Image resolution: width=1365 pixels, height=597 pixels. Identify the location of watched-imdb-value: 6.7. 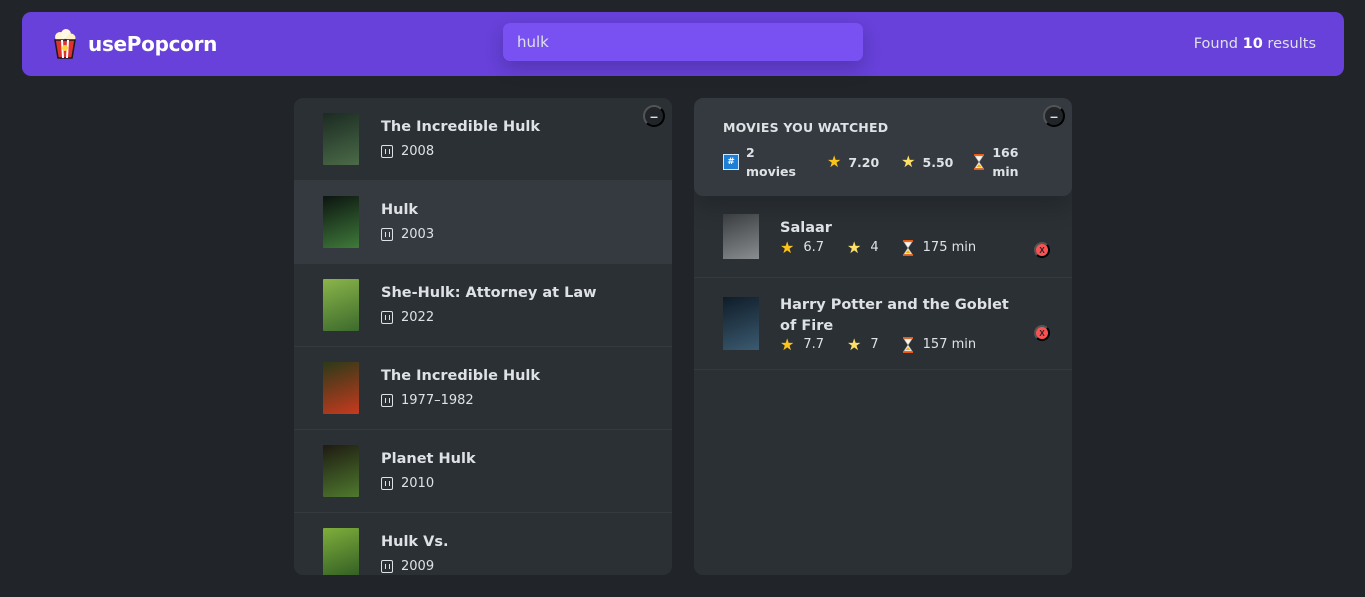
(814, 247).